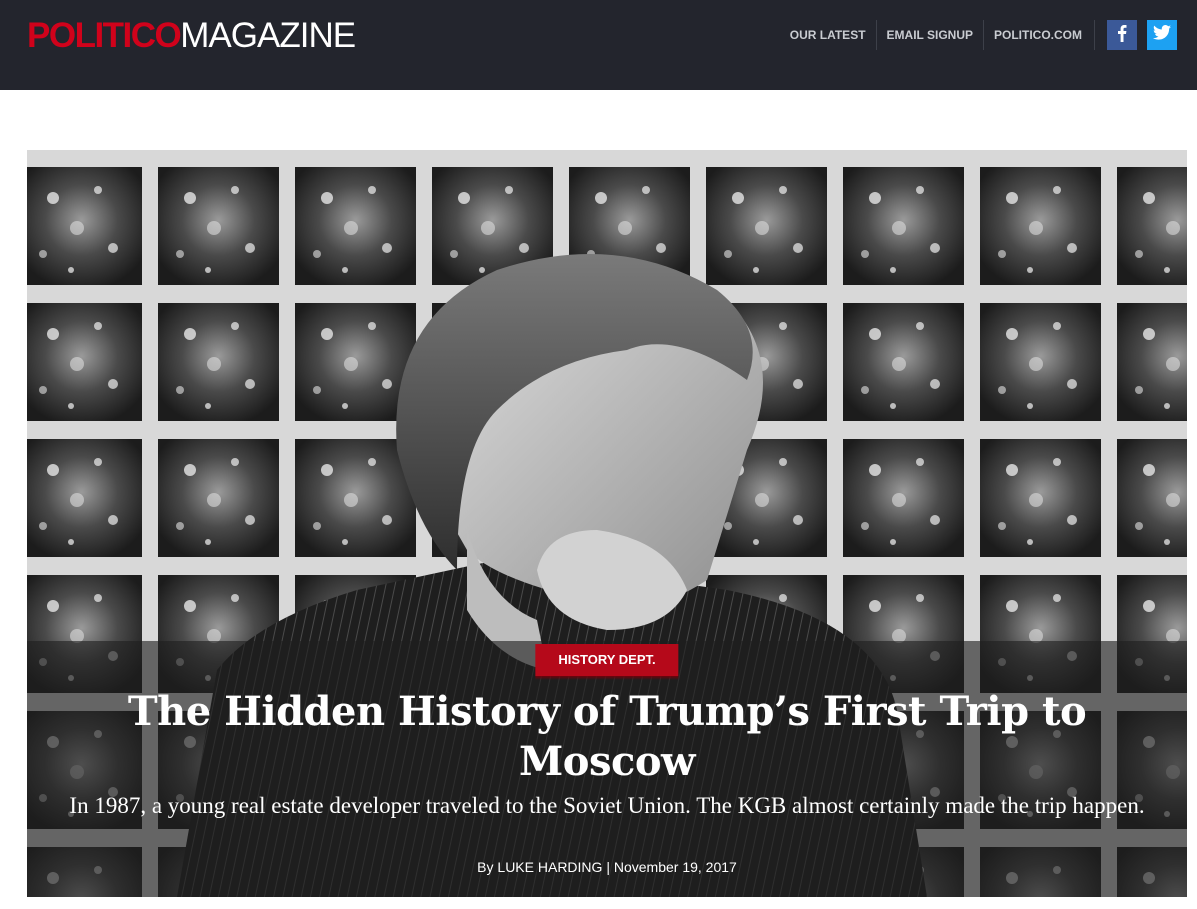 The width and height of the screenshot is (1197, 909). What do you see at coordinates (1037, 35) in the screenshot?
I see `nav-politico-com: POLITICO.COM` at bounding box center [1037, 35].